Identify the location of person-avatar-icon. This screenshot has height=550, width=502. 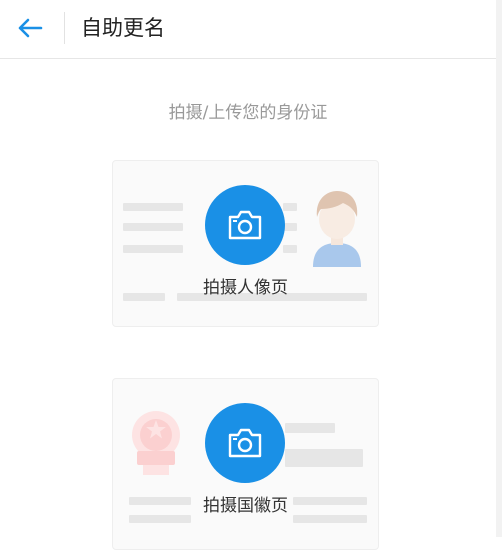
(337, 229).